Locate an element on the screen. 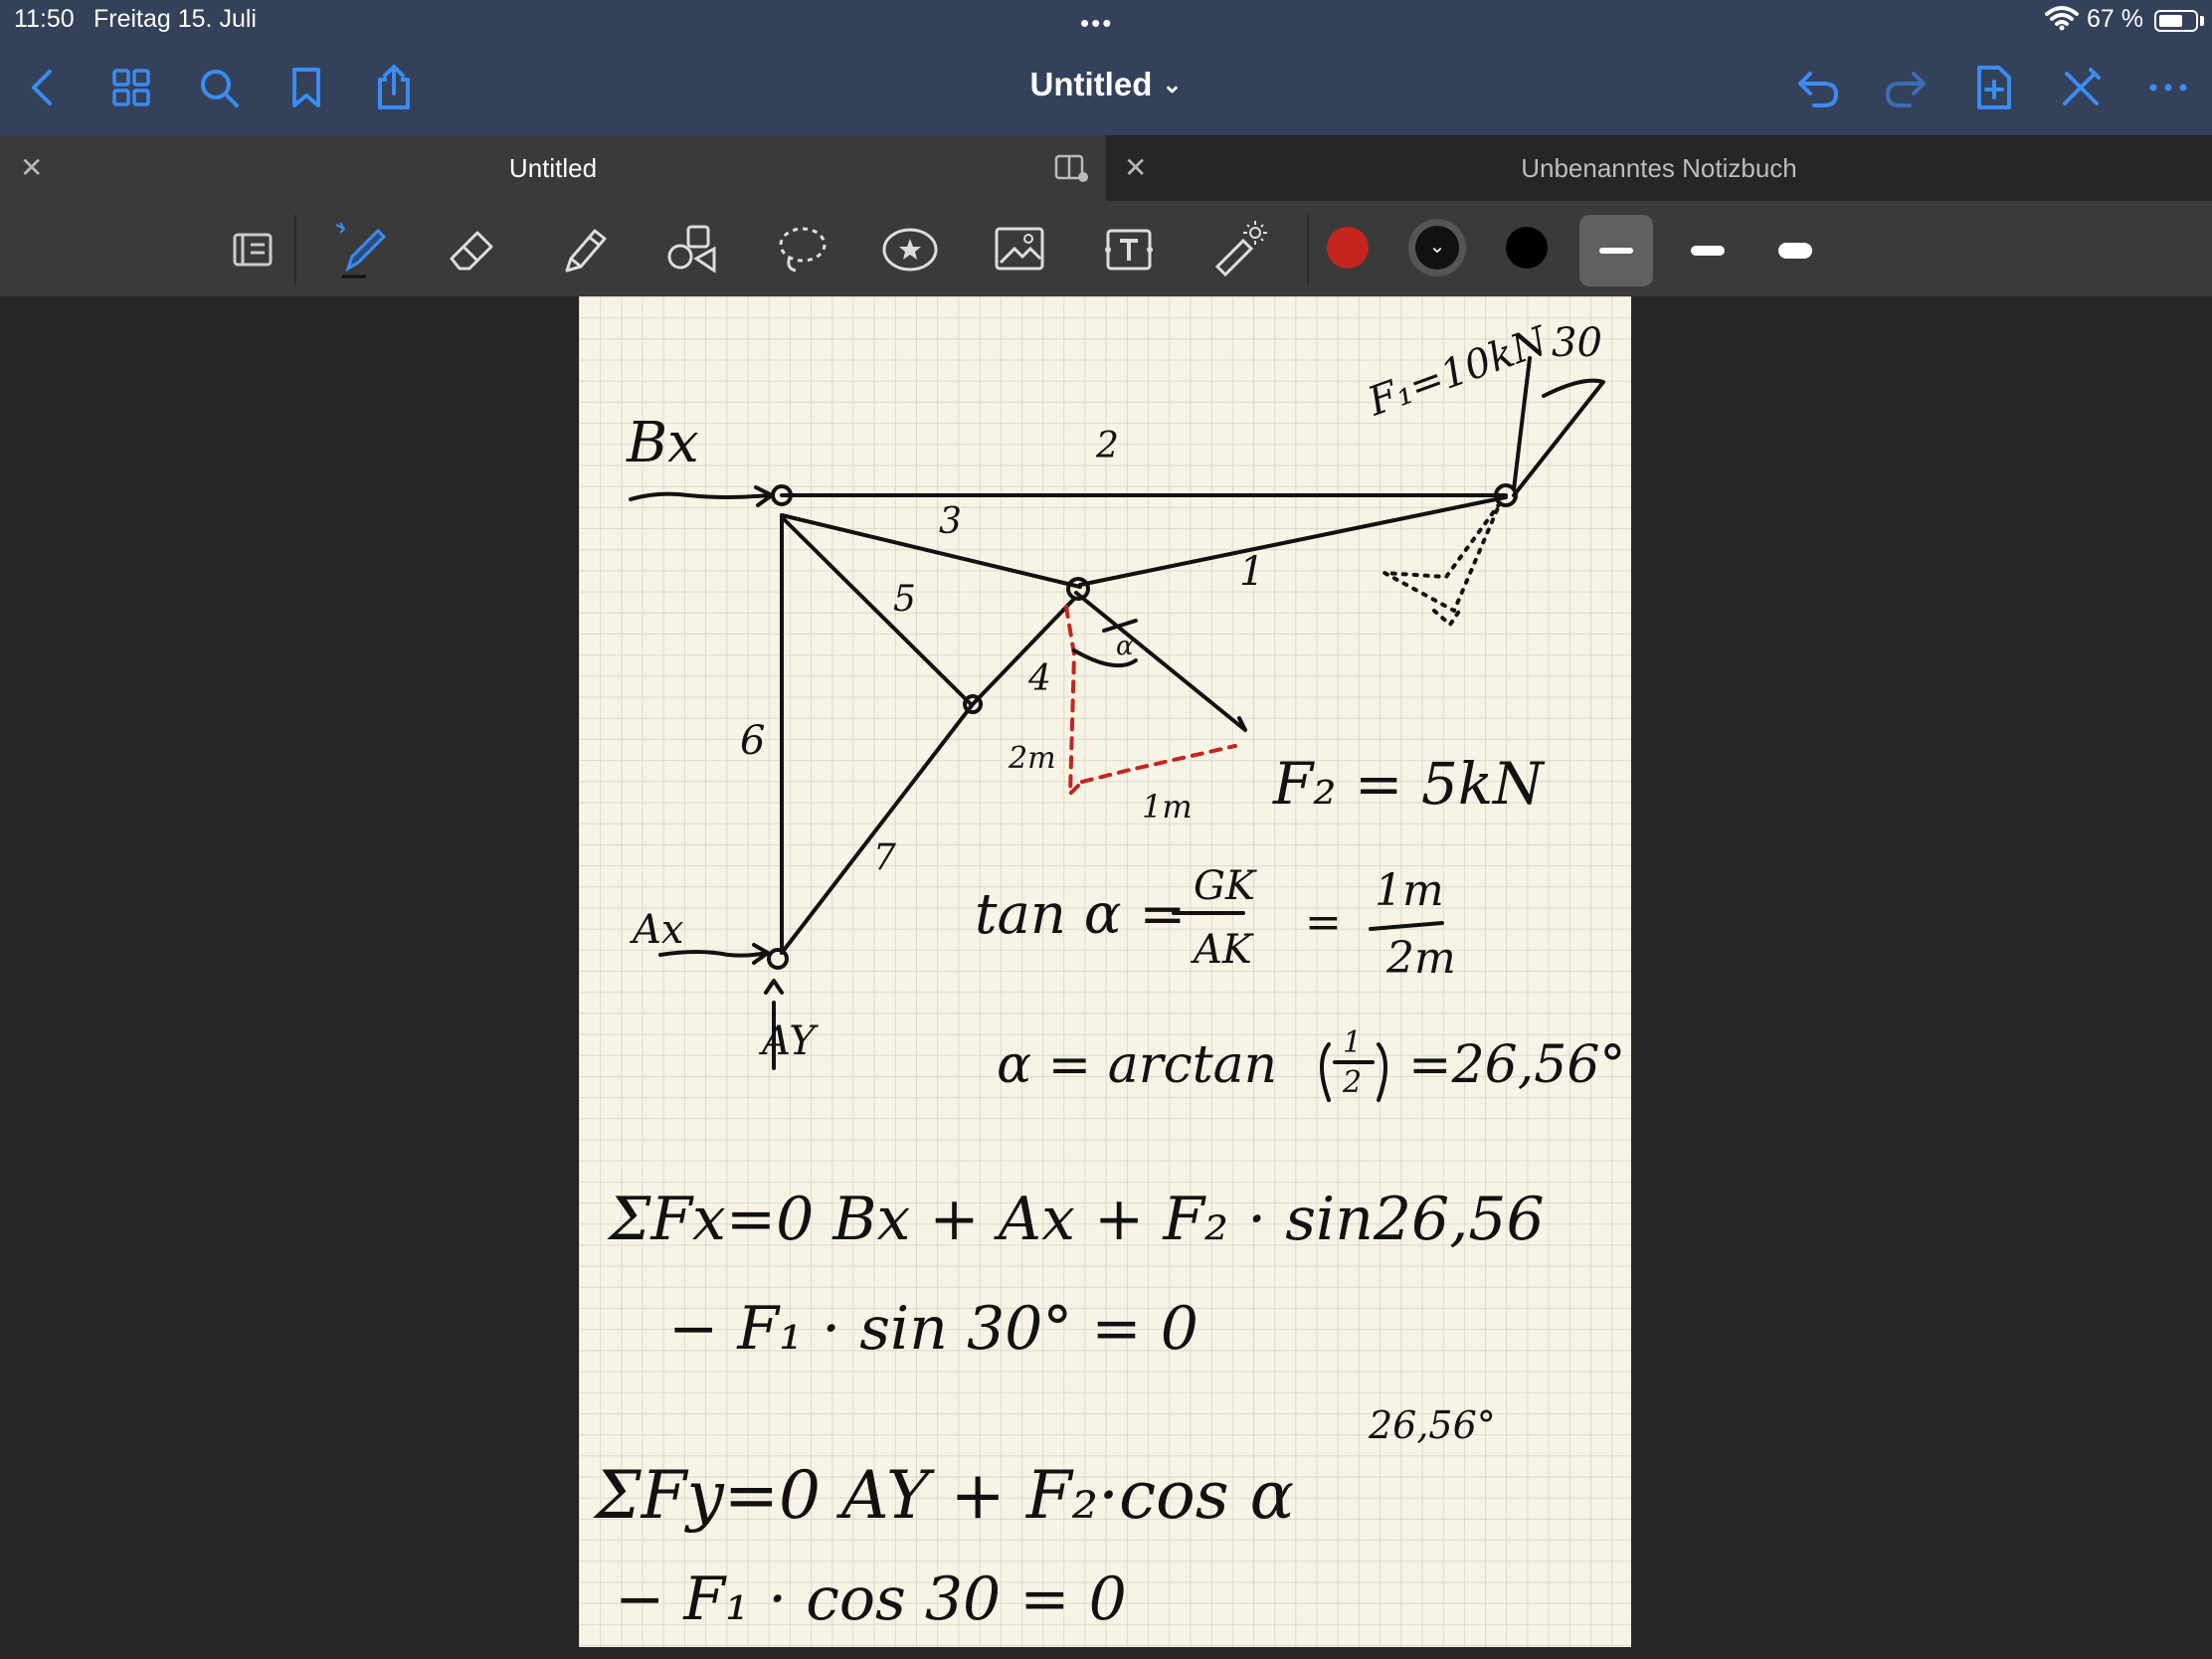 The height and width of the screenshot is (1659, 2212). bx-arrow is located at coordinates (701, 496).